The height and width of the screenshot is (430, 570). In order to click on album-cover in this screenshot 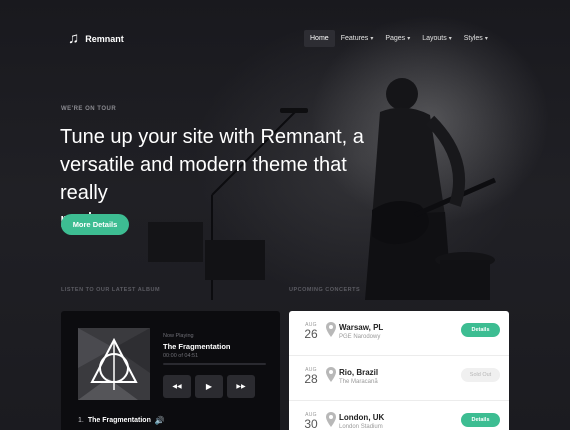, I will do `click(114, 364)`.